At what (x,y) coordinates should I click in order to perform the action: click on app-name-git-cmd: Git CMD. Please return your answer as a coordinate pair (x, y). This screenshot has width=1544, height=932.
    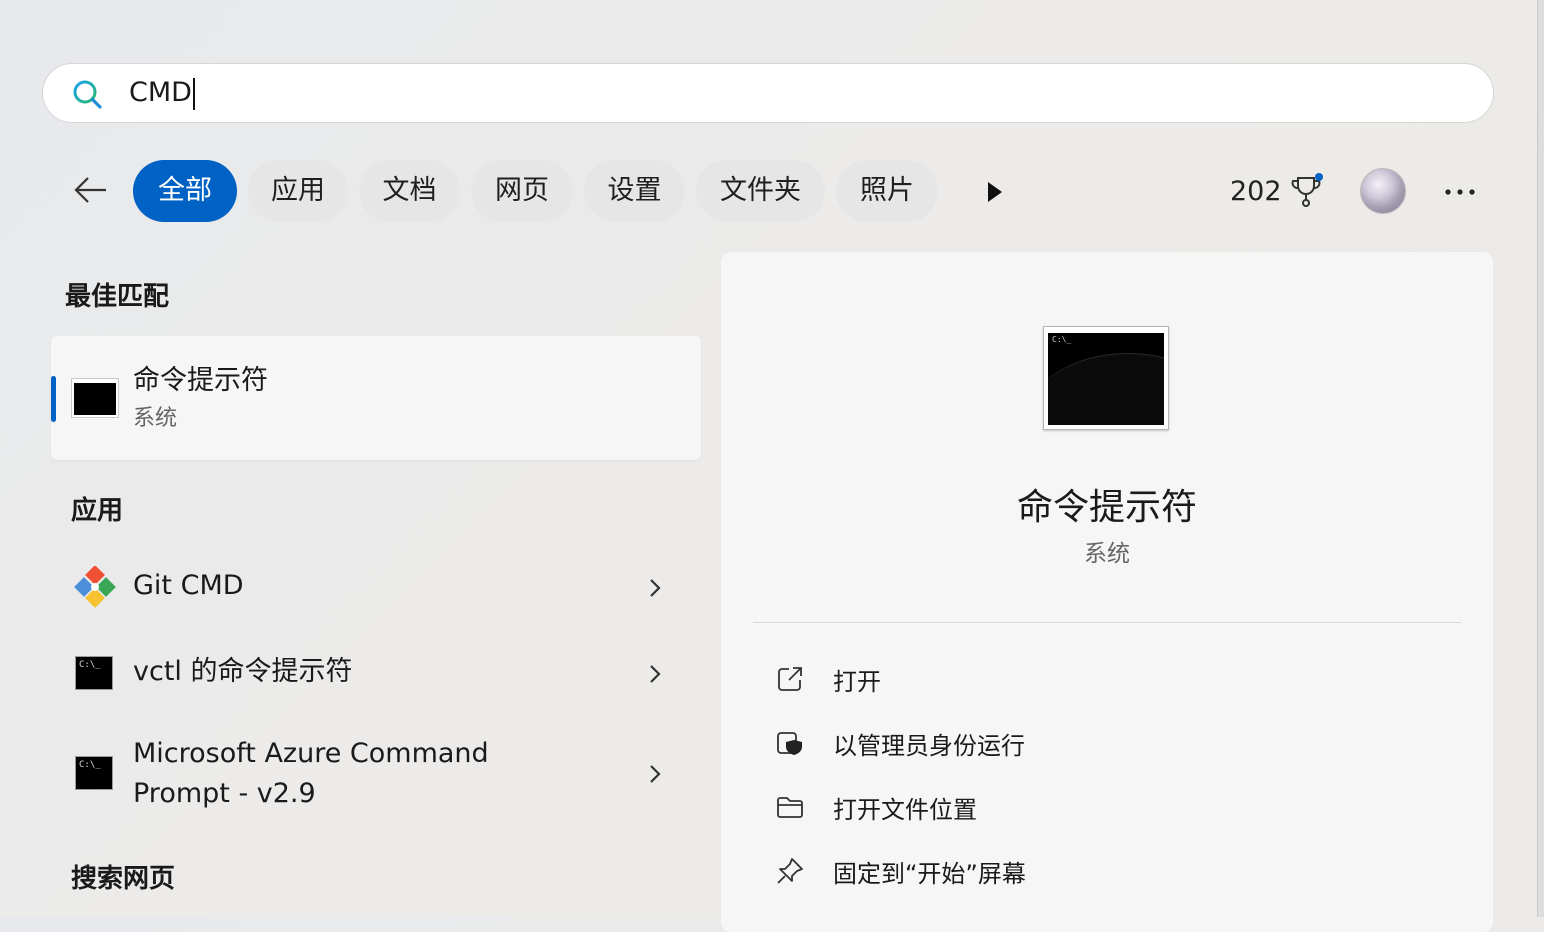
    Looking at the image, I should click on (188, 585).